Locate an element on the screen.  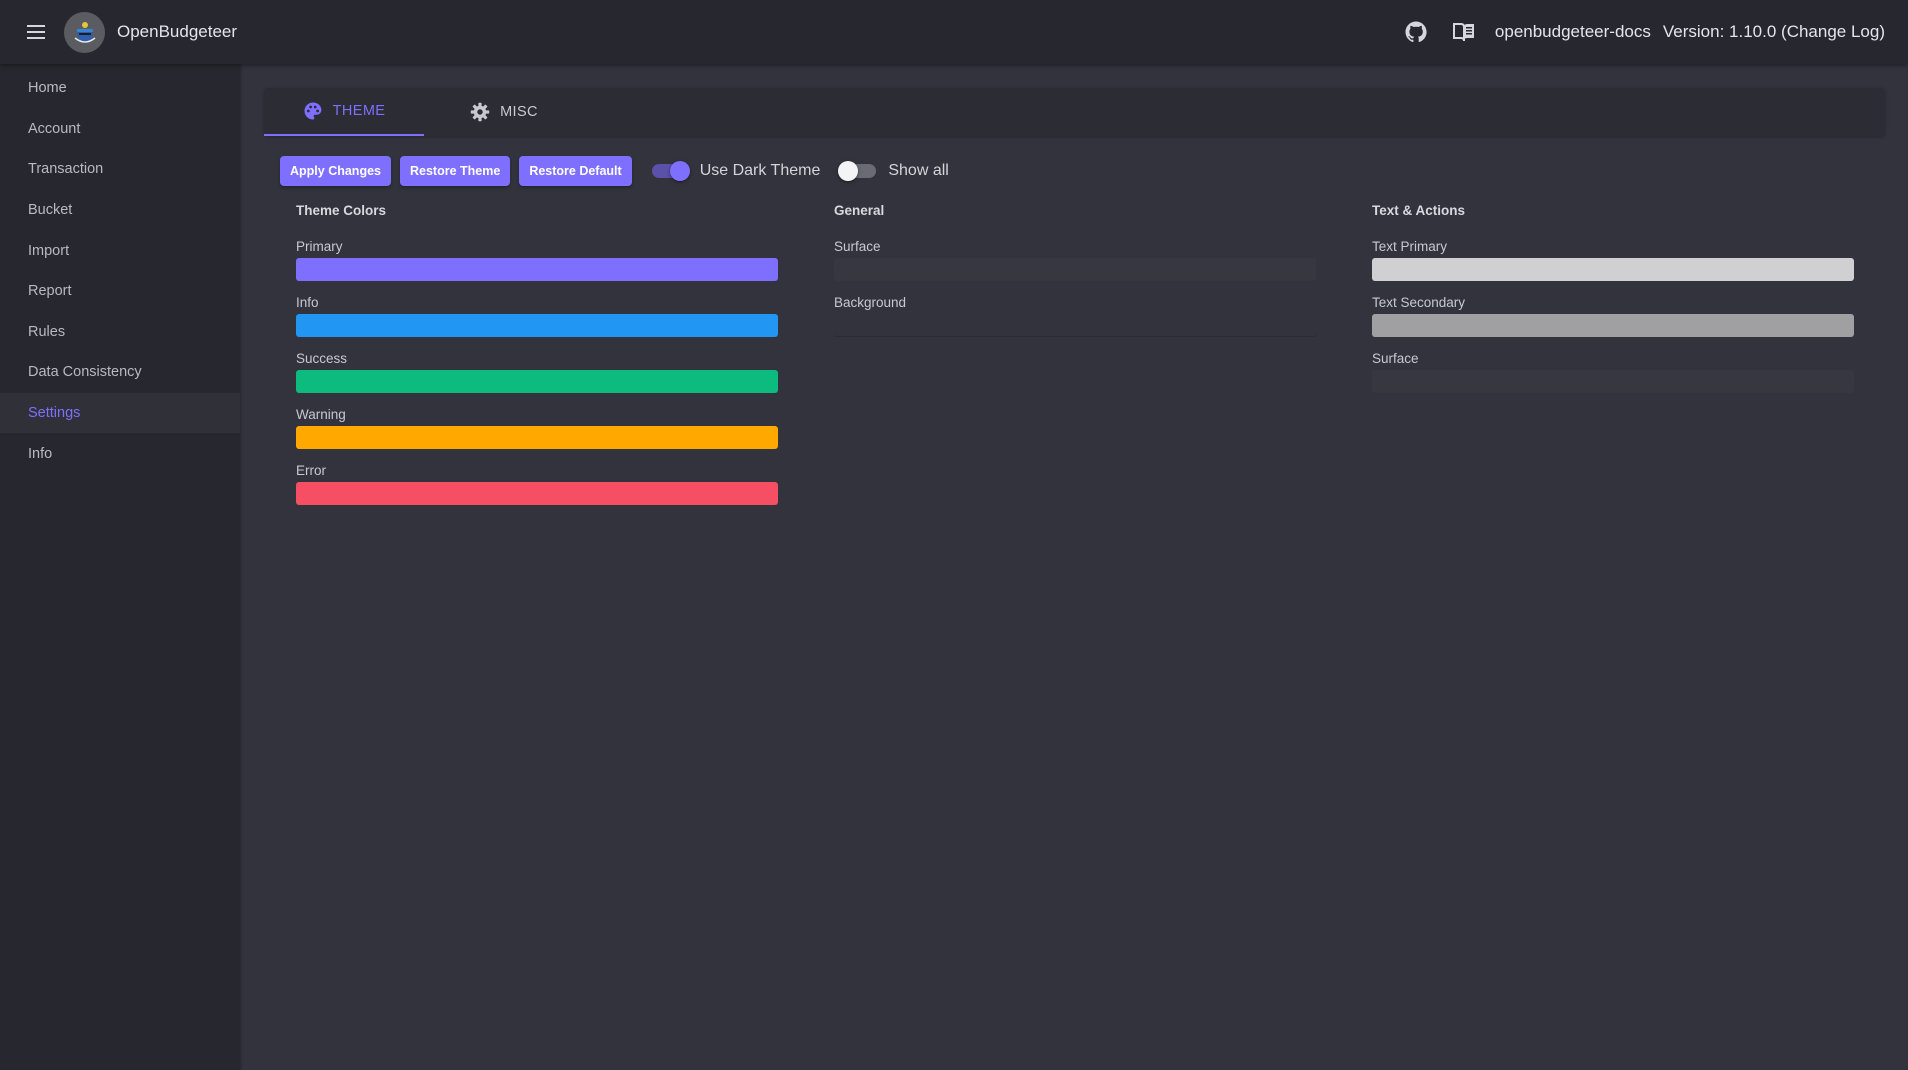
background-color-field: Background is located at coordinates (1075, 315).